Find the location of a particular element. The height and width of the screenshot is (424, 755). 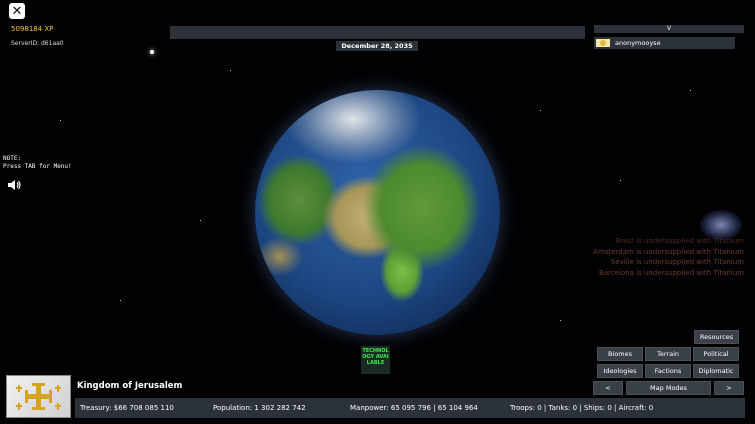

game-date: December 28, 2035 is located at coordinates (377, 46).